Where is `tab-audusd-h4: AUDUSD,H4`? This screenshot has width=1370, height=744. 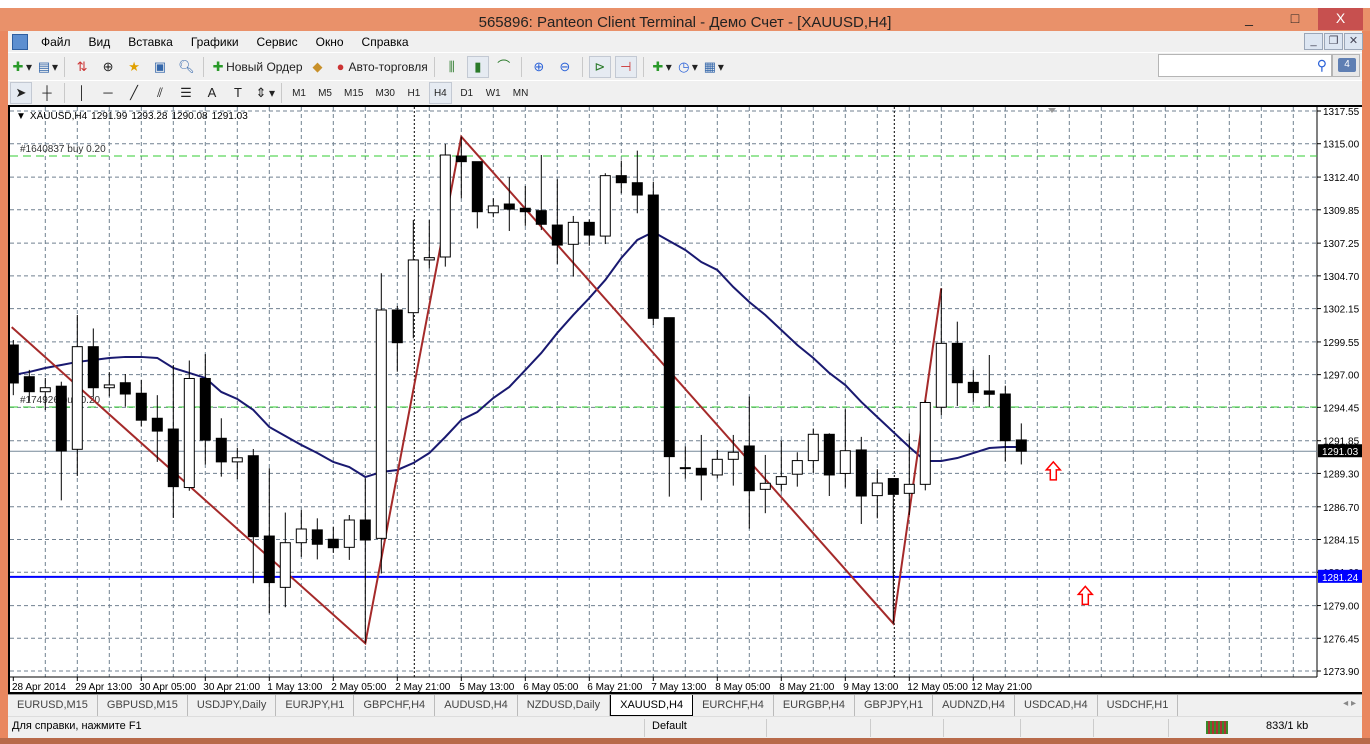 tab-audusd-h4: AUDUSD,H4 is located at coordinates (476, 705).